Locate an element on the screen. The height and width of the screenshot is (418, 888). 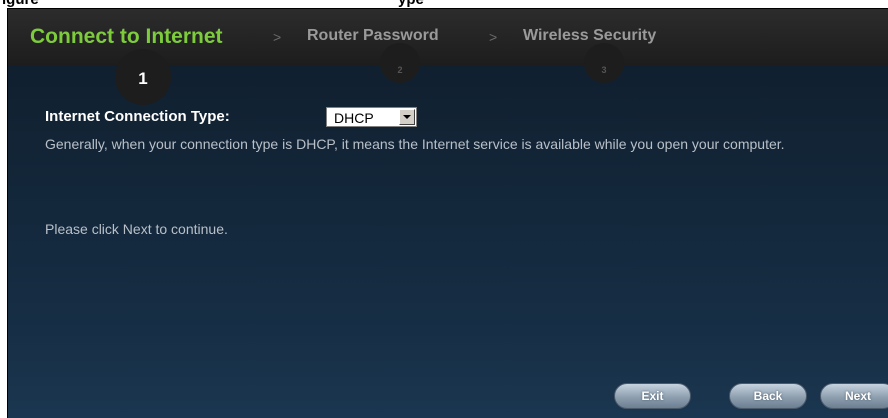
figure-caption-right: ype is located at coordinates (411, 4).